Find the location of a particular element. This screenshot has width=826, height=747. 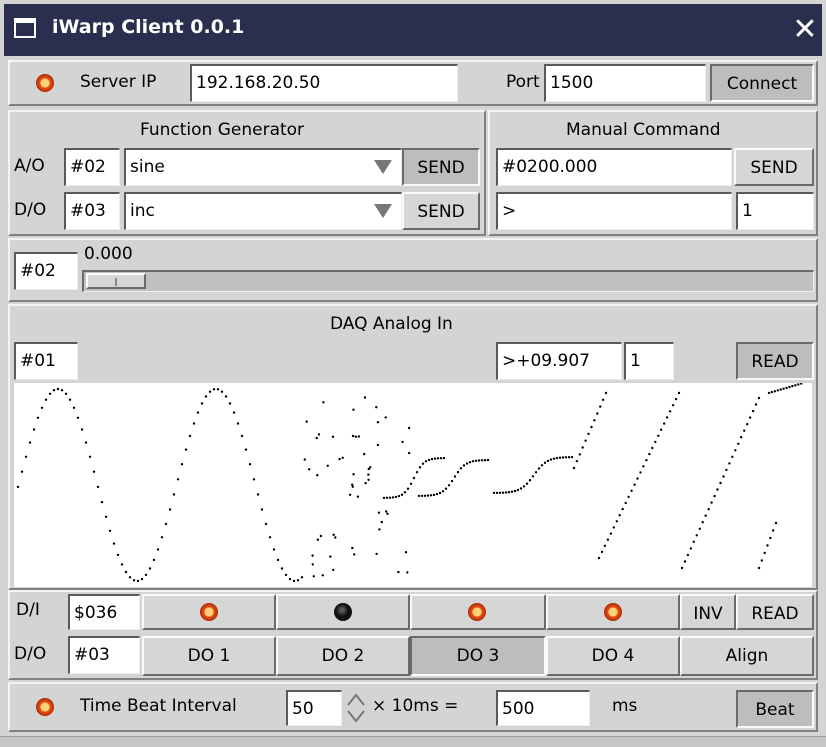

port-input: 1500 is located at coordinates (625, 83).